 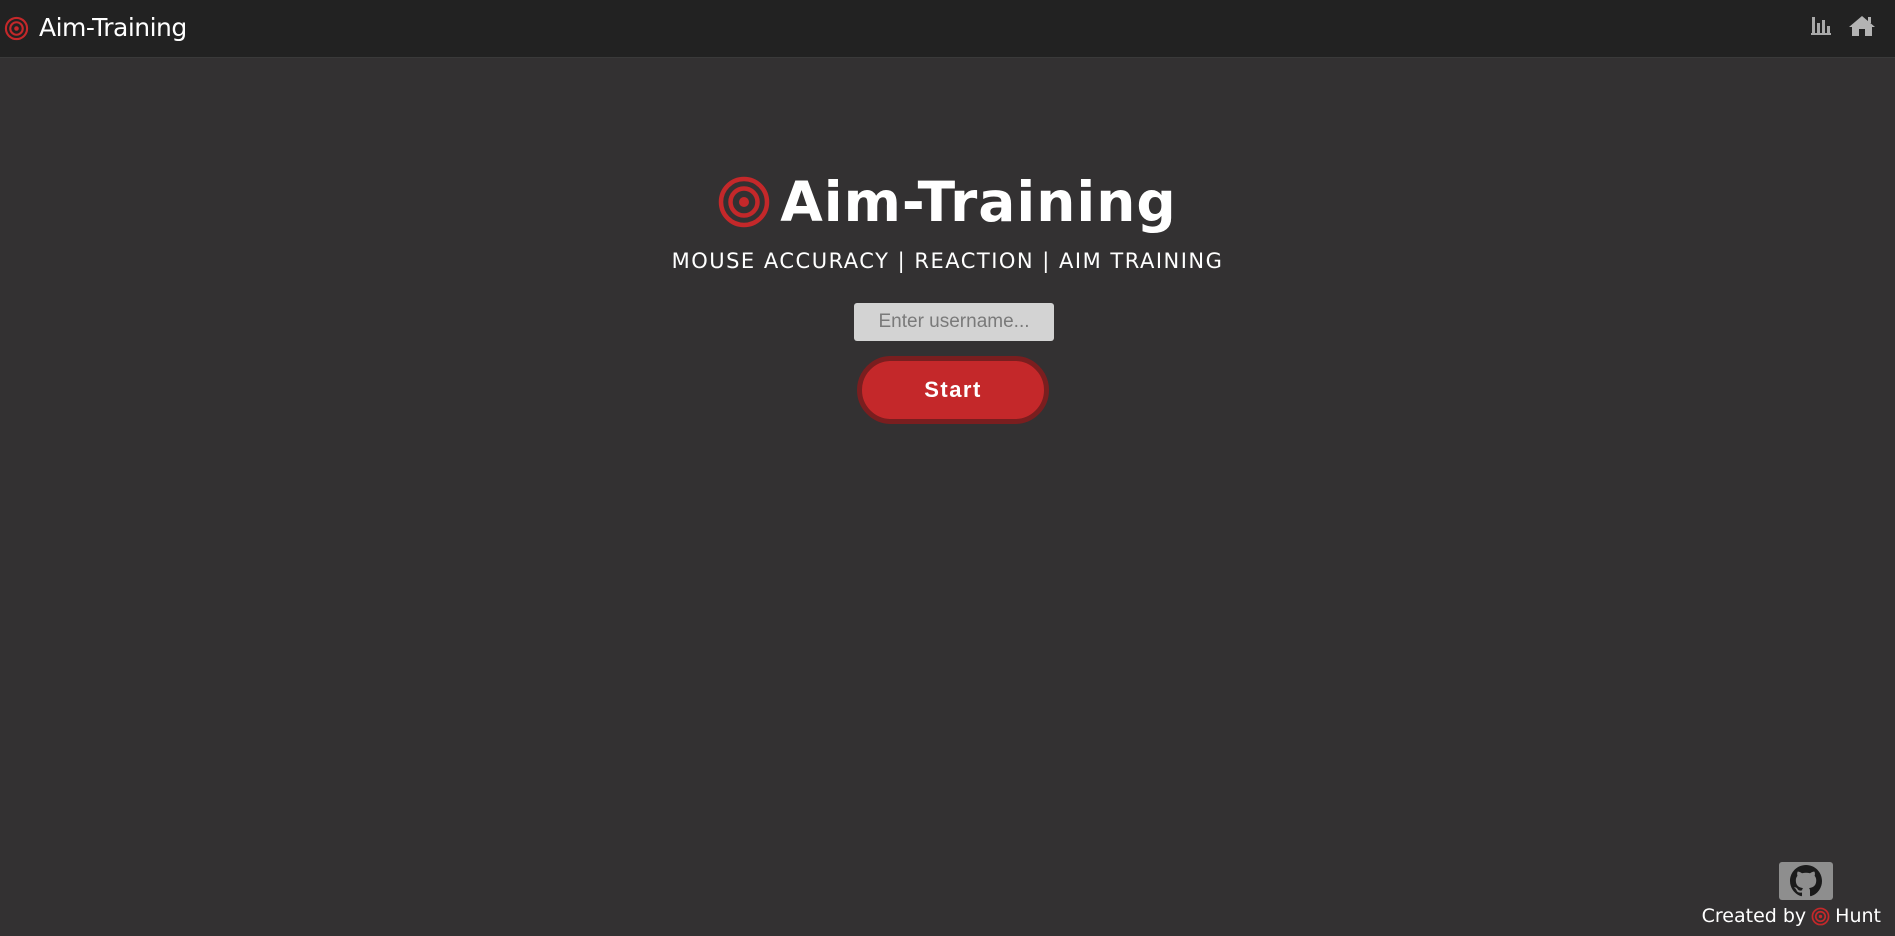 What do you see at coordinates (1862, 26) in the screenshot?
I see `home-icon` at bounding box center [1862, 26].